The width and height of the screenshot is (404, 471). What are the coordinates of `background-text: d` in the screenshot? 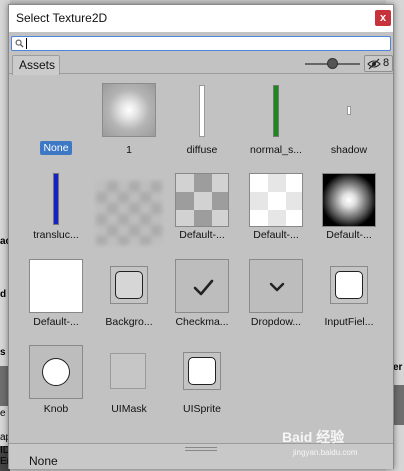 It's located at (3, 294).